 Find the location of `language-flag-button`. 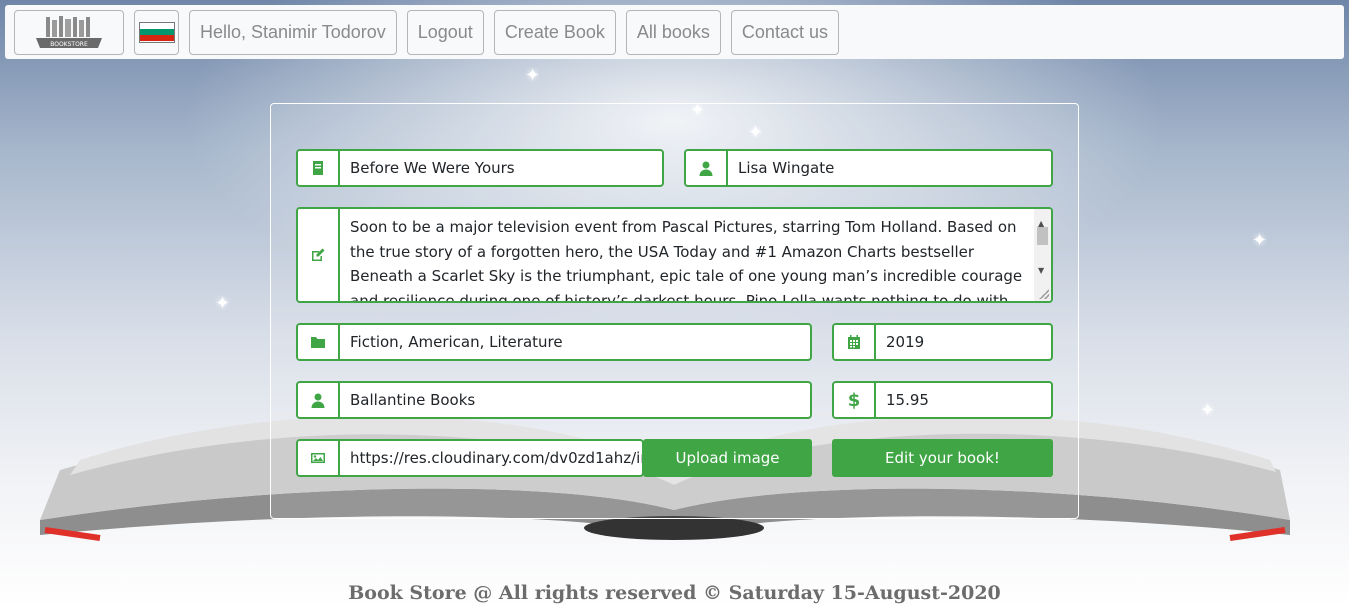

language-flag-button is located at coordinates (156, 32).